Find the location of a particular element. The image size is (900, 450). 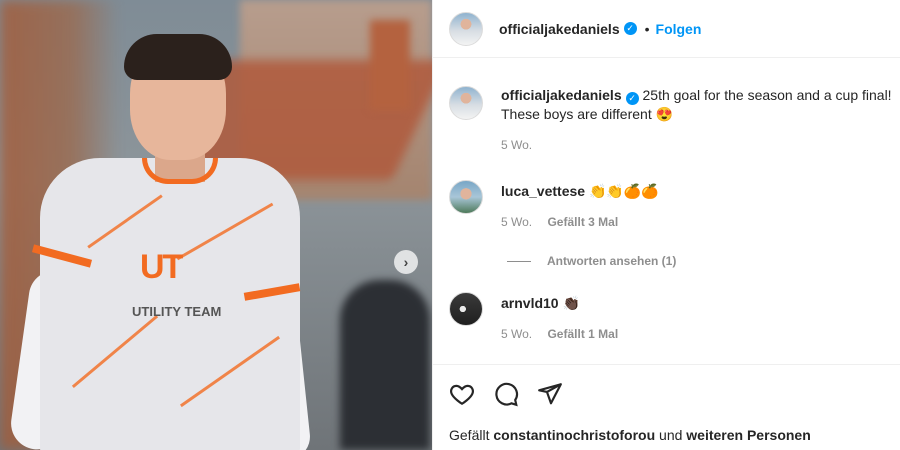

view-replies-button: Antworten ansehen (1) is located at coordinates (591, 261).